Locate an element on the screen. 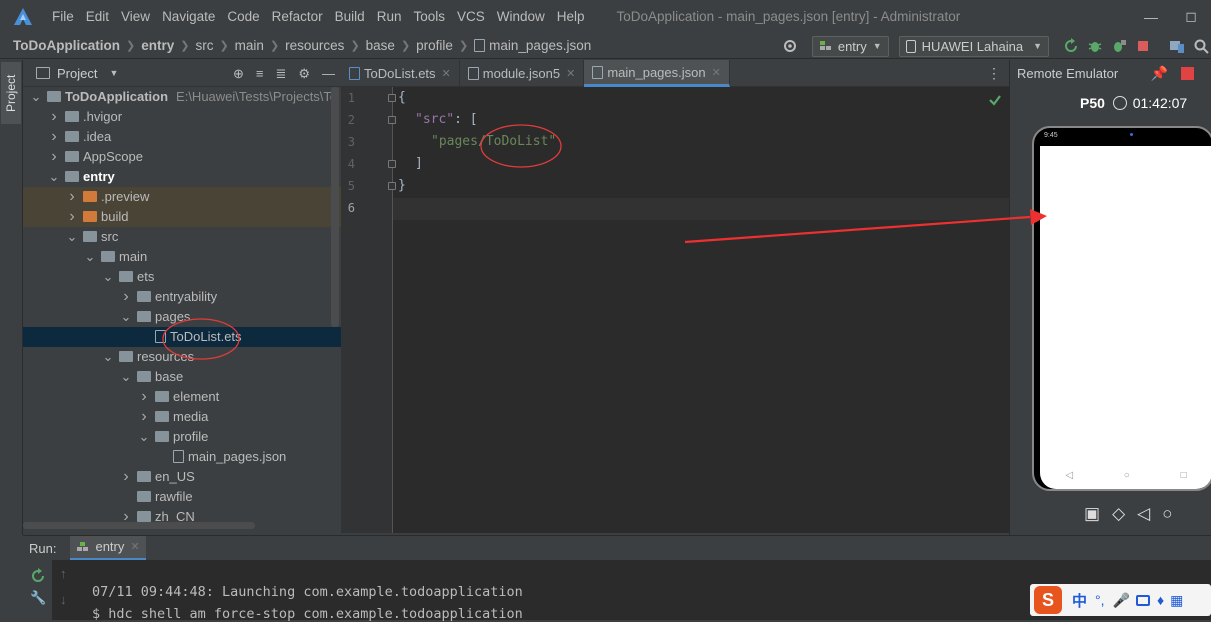  pin-icon: 📌 is located at coordinates (1159, 73).